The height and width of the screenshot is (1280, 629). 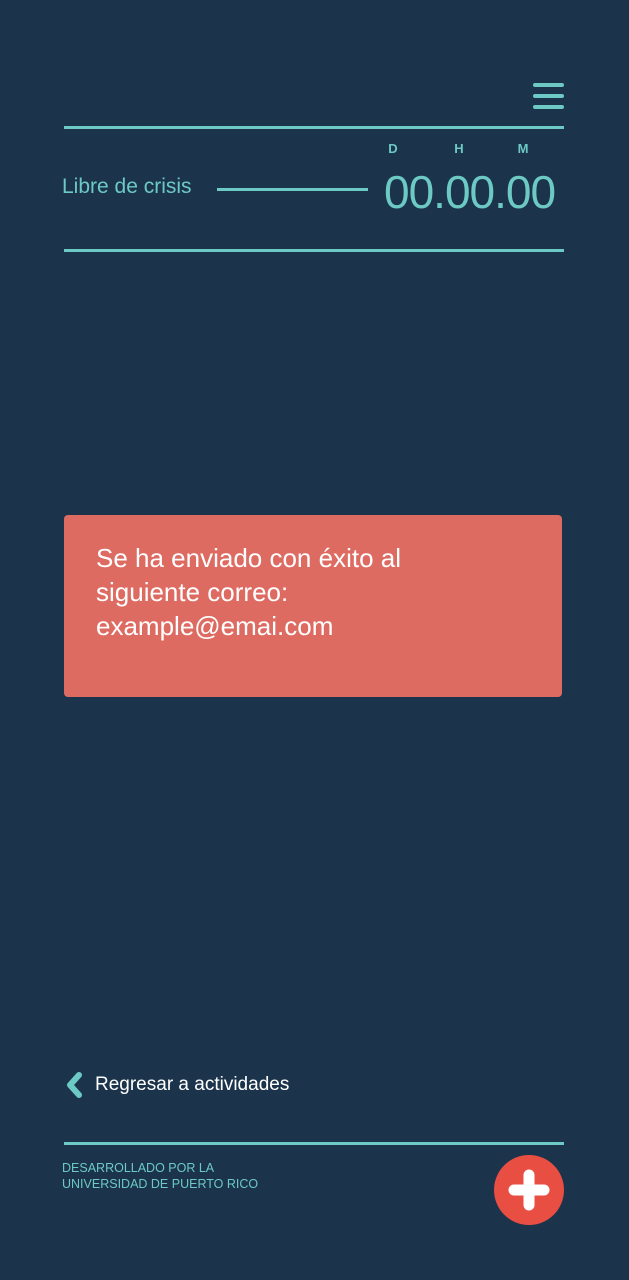 I want to click on crisis-free-label: Libre de crisis, so click(x=127, y=186).